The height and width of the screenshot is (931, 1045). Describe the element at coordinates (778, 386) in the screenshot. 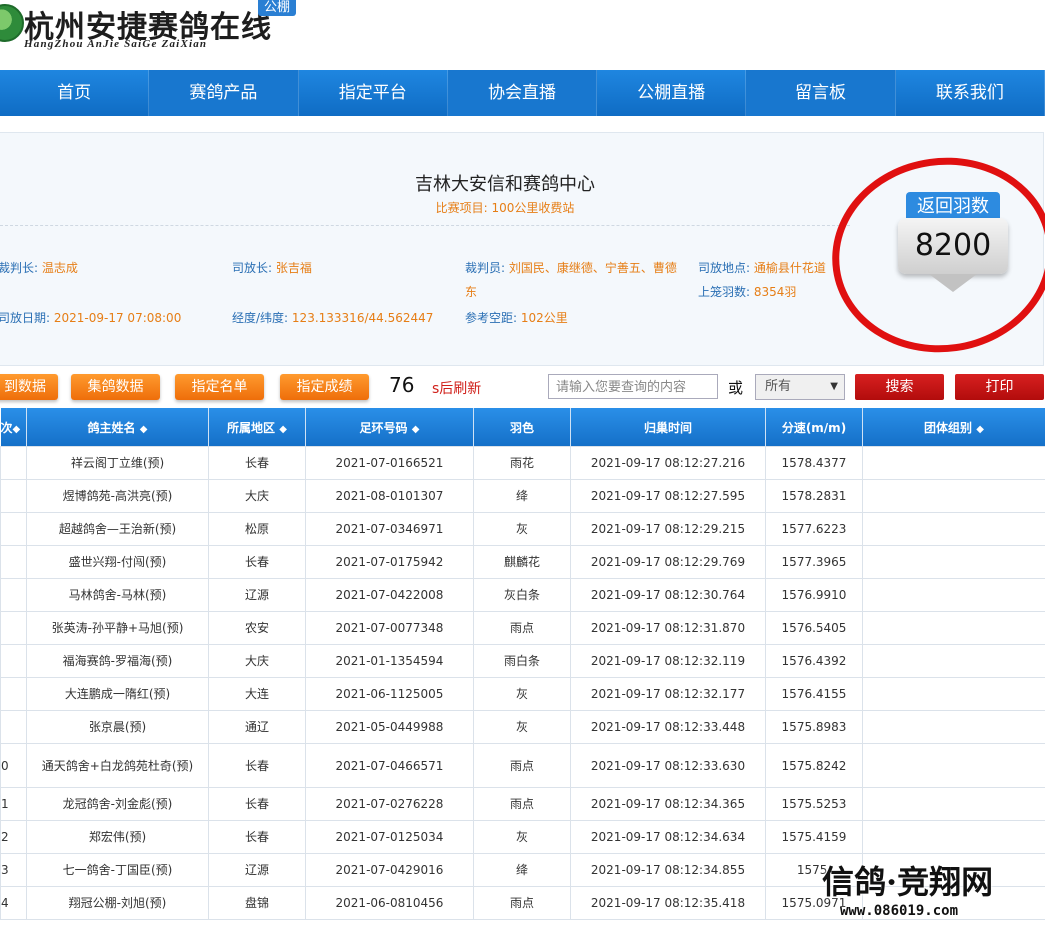

I see `filter-select-value: 所有` at that location.